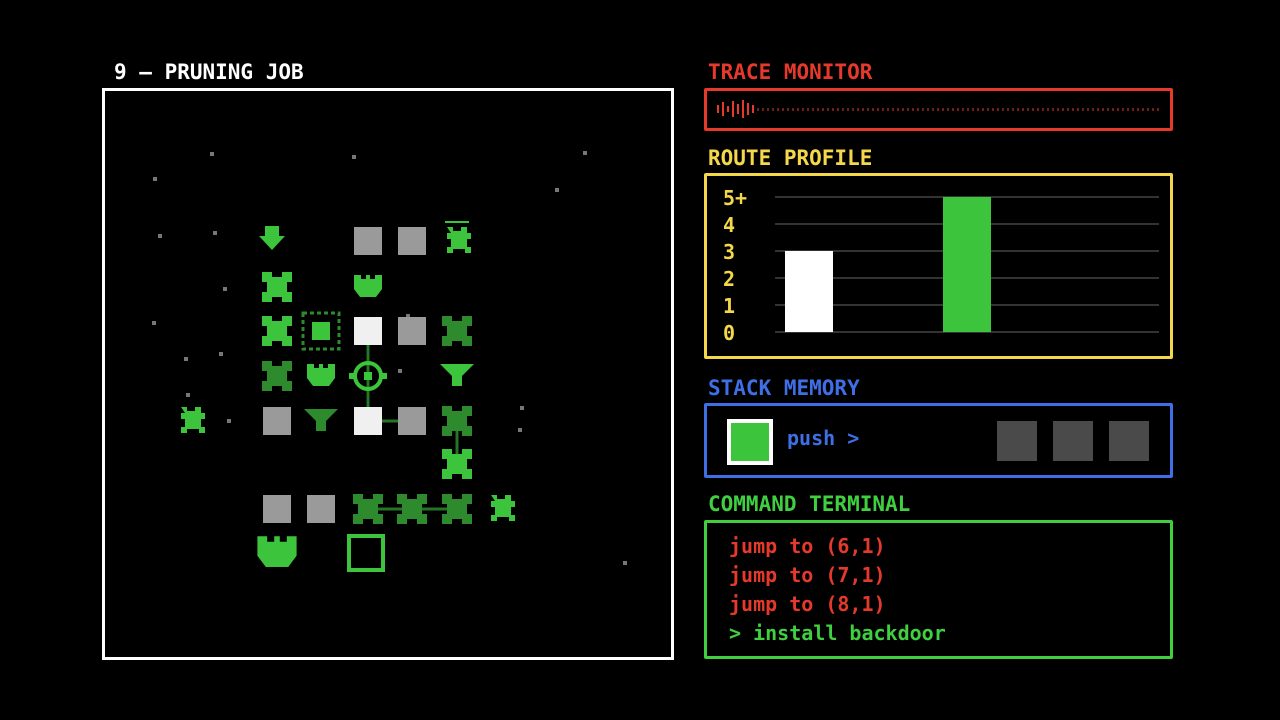 The image size is (1280, 720). I want to click on arrow-node-icon, so click(272, 238).